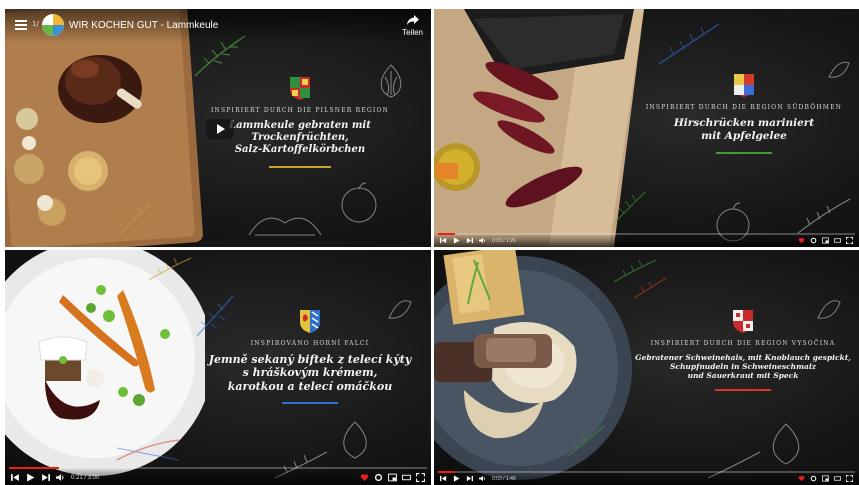  What do you see at coordinates (300, 150) in the screenshot?
I see `dish-line: Salz-Kartoffelkörbchen` at bounding box center [300, 150].